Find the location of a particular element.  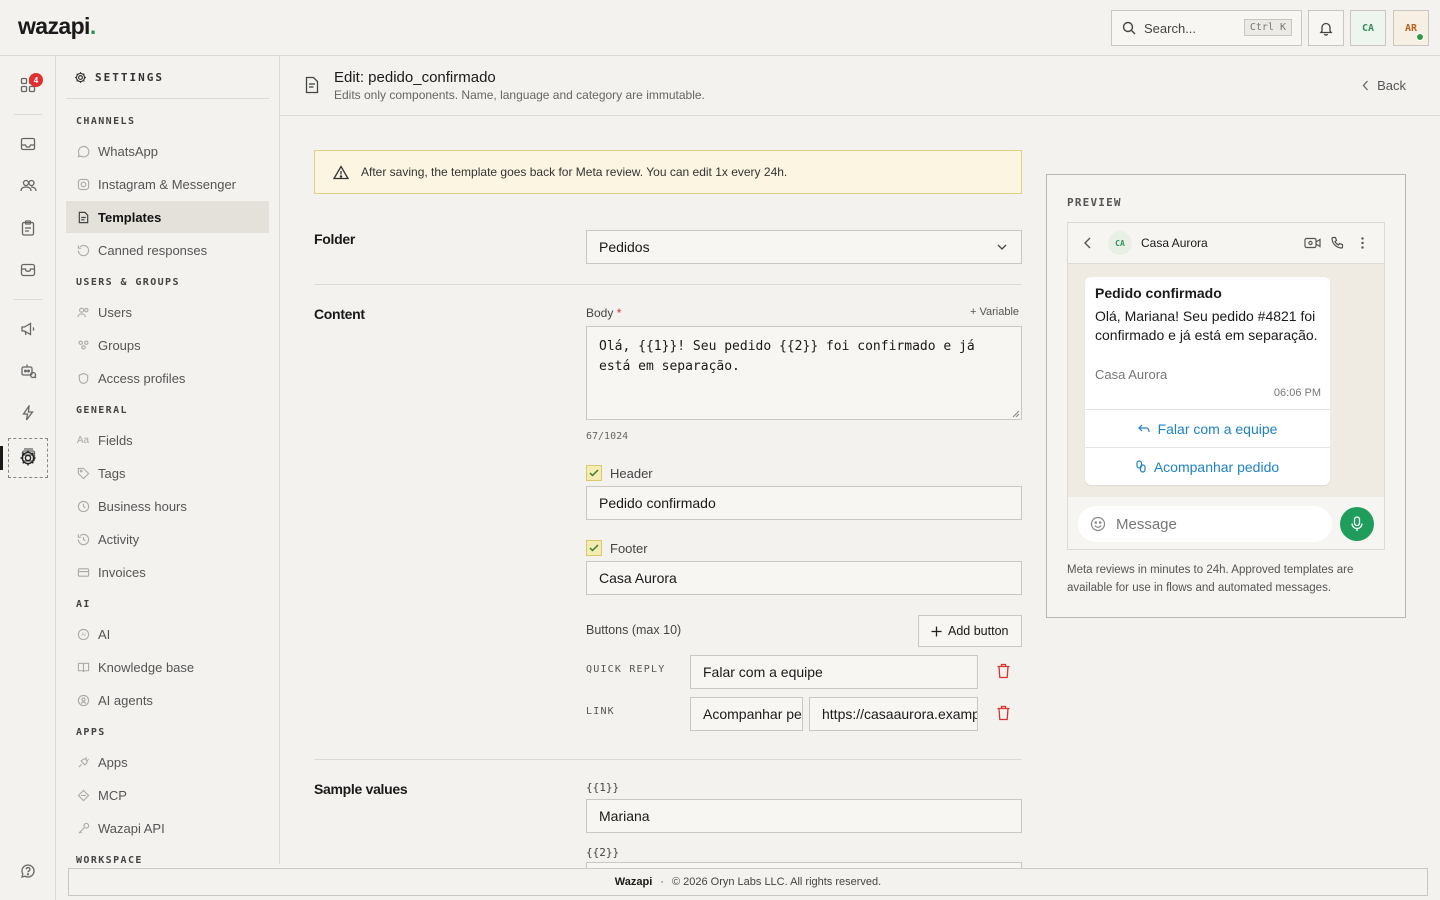

clipboard-icon is located at coordinates (28, 228).